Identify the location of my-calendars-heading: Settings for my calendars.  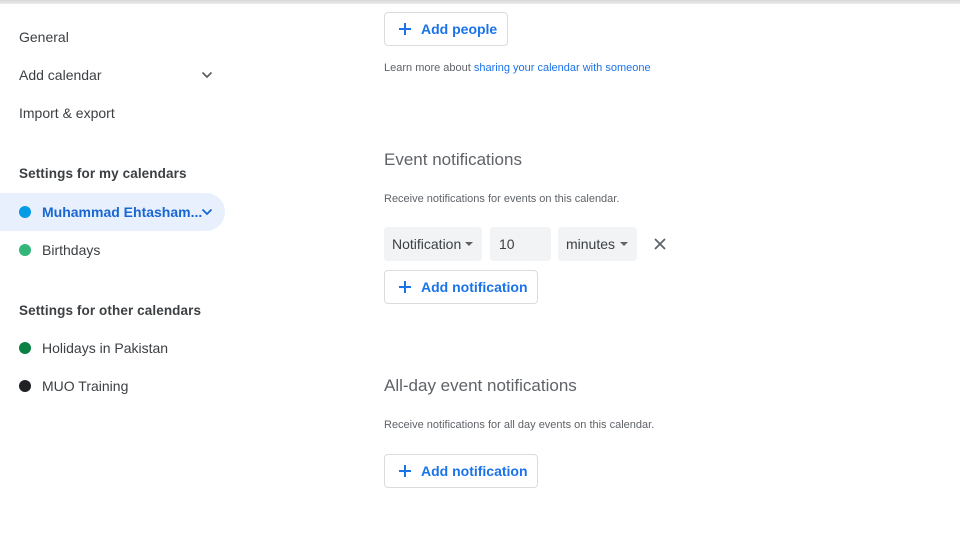
(103, 173).